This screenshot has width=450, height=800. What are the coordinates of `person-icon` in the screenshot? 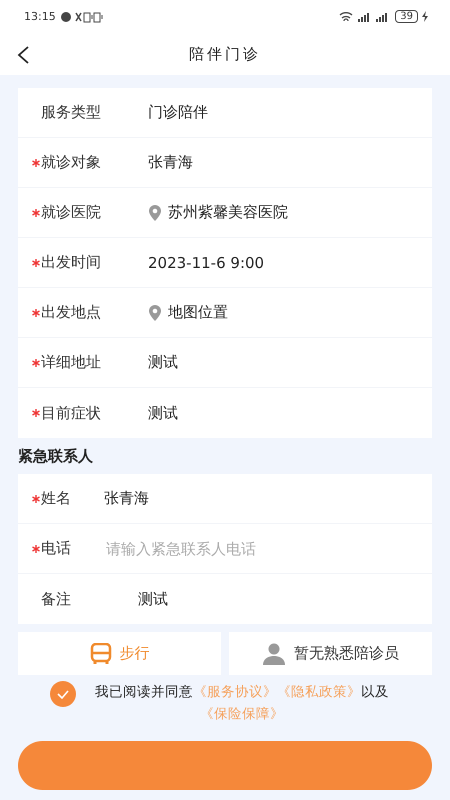 It's located at (274, 653).